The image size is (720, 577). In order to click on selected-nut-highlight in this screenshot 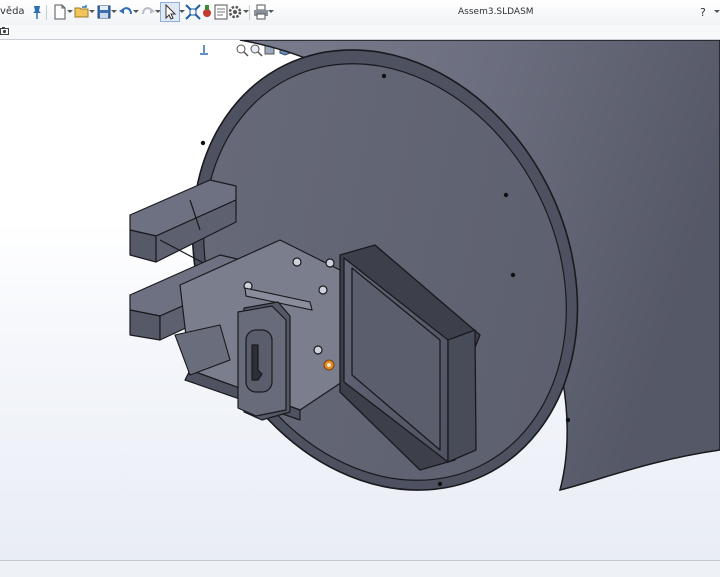, I will do `click(329, 365)`.